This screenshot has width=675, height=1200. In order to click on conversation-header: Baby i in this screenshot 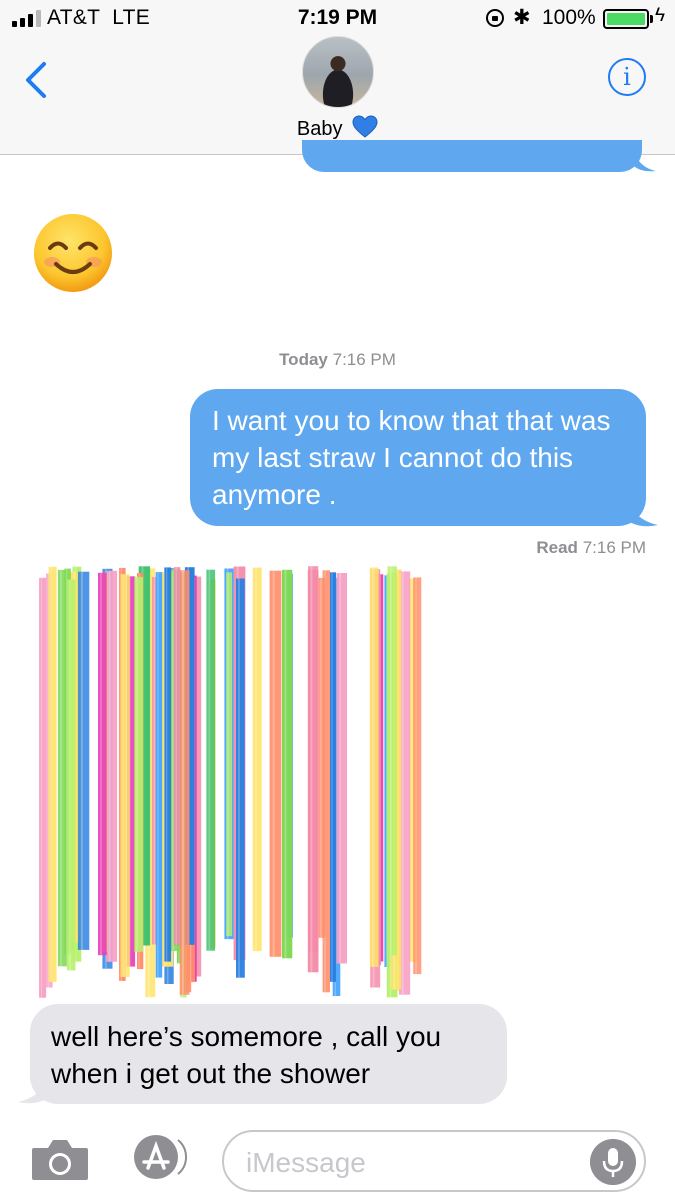, I will do `click(337, 95)`.